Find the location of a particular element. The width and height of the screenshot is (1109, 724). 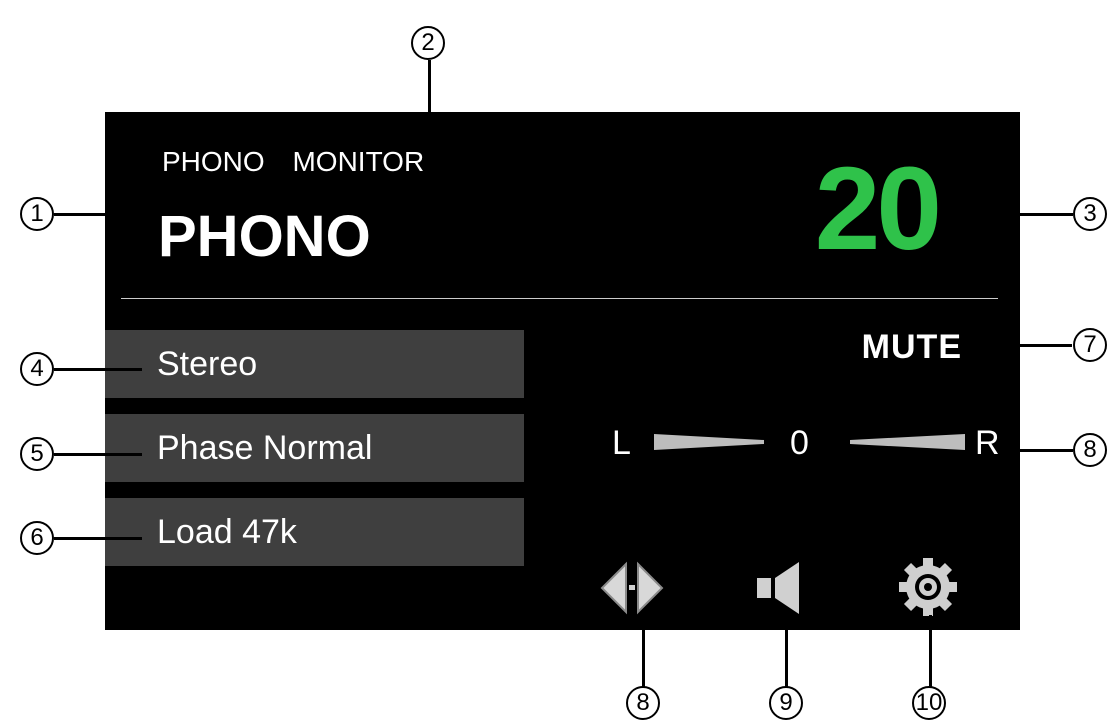

callout-9: 9 is located at coordinates (786, 703).